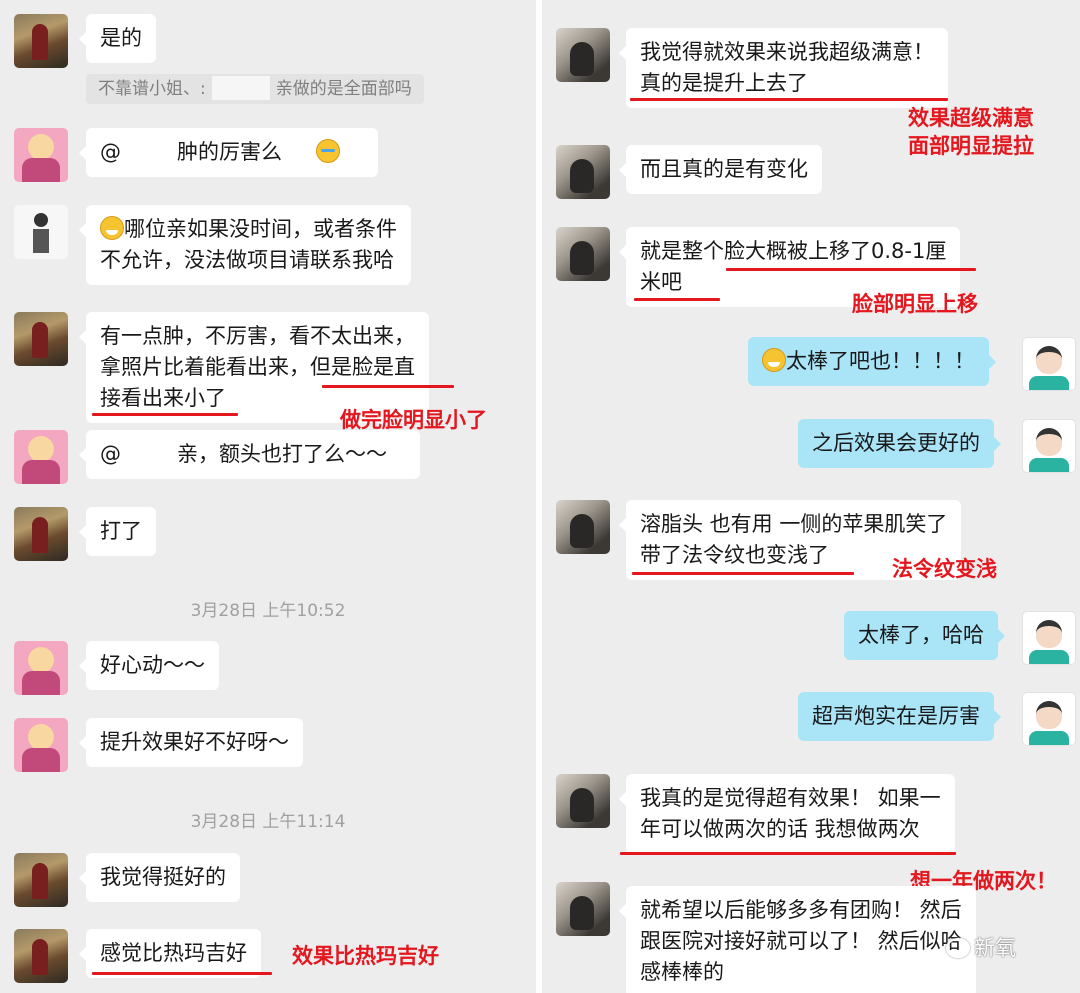  I want to click on crying-emoji-icon, so click(328, 151).